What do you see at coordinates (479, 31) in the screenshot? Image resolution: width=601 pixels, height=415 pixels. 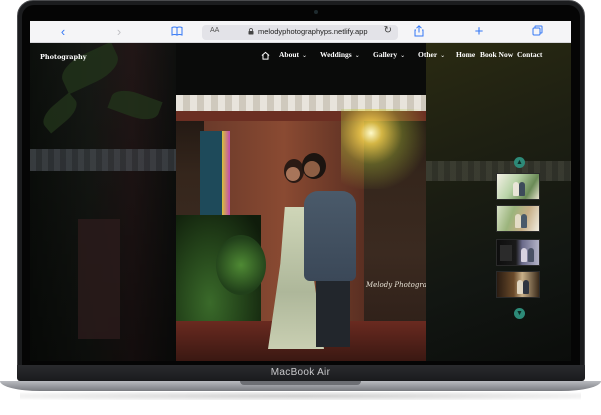 I see `plus-icon: +` at bounding box center [479, 31].